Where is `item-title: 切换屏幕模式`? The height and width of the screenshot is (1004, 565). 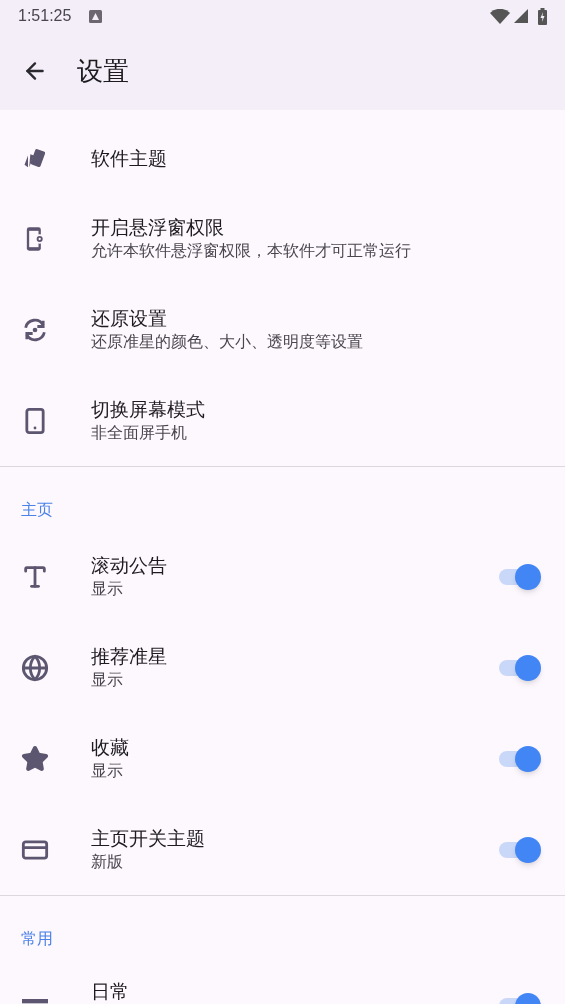
item-title: 切换屏幕模式 is located at coordinates (148, 409).